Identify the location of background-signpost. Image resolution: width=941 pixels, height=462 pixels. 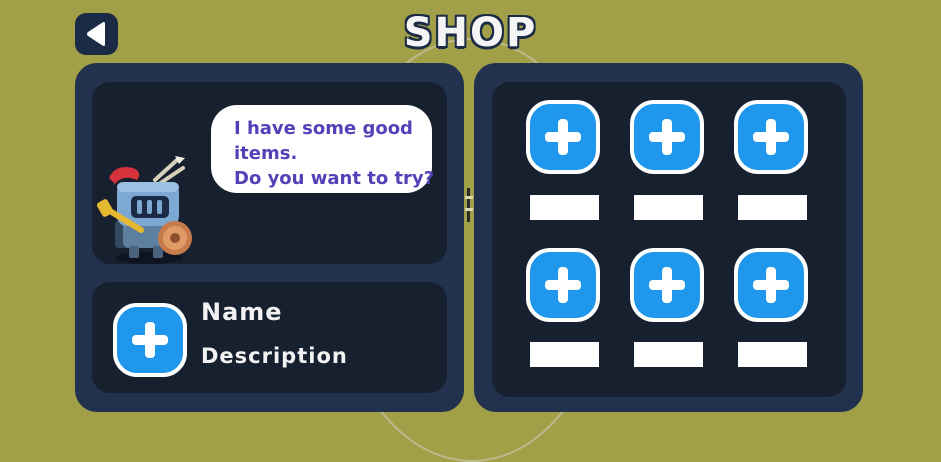
(469, 205).